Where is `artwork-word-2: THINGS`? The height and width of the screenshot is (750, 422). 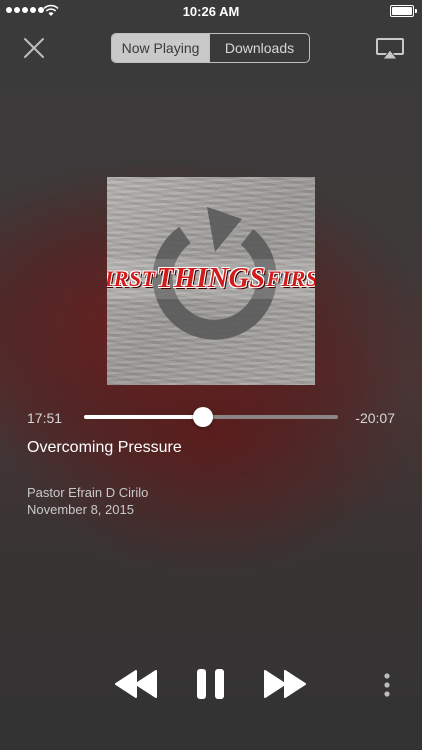
artwork-word-2: THINGS is located at coordinates (211, 278).